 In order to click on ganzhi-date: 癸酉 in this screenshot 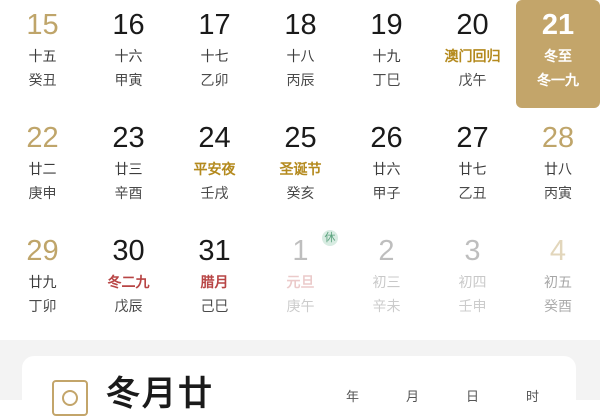, I will do `click(558, 307)`.